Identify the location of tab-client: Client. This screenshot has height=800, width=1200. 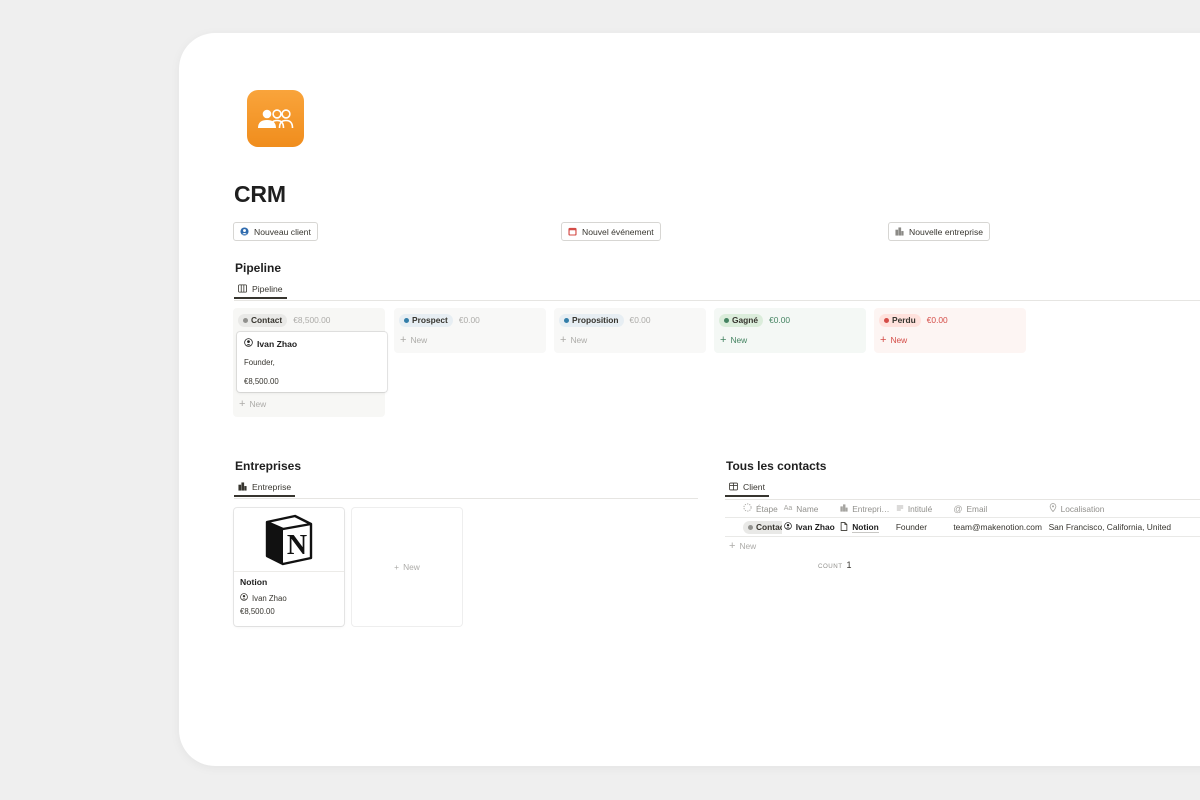
(747, 488).